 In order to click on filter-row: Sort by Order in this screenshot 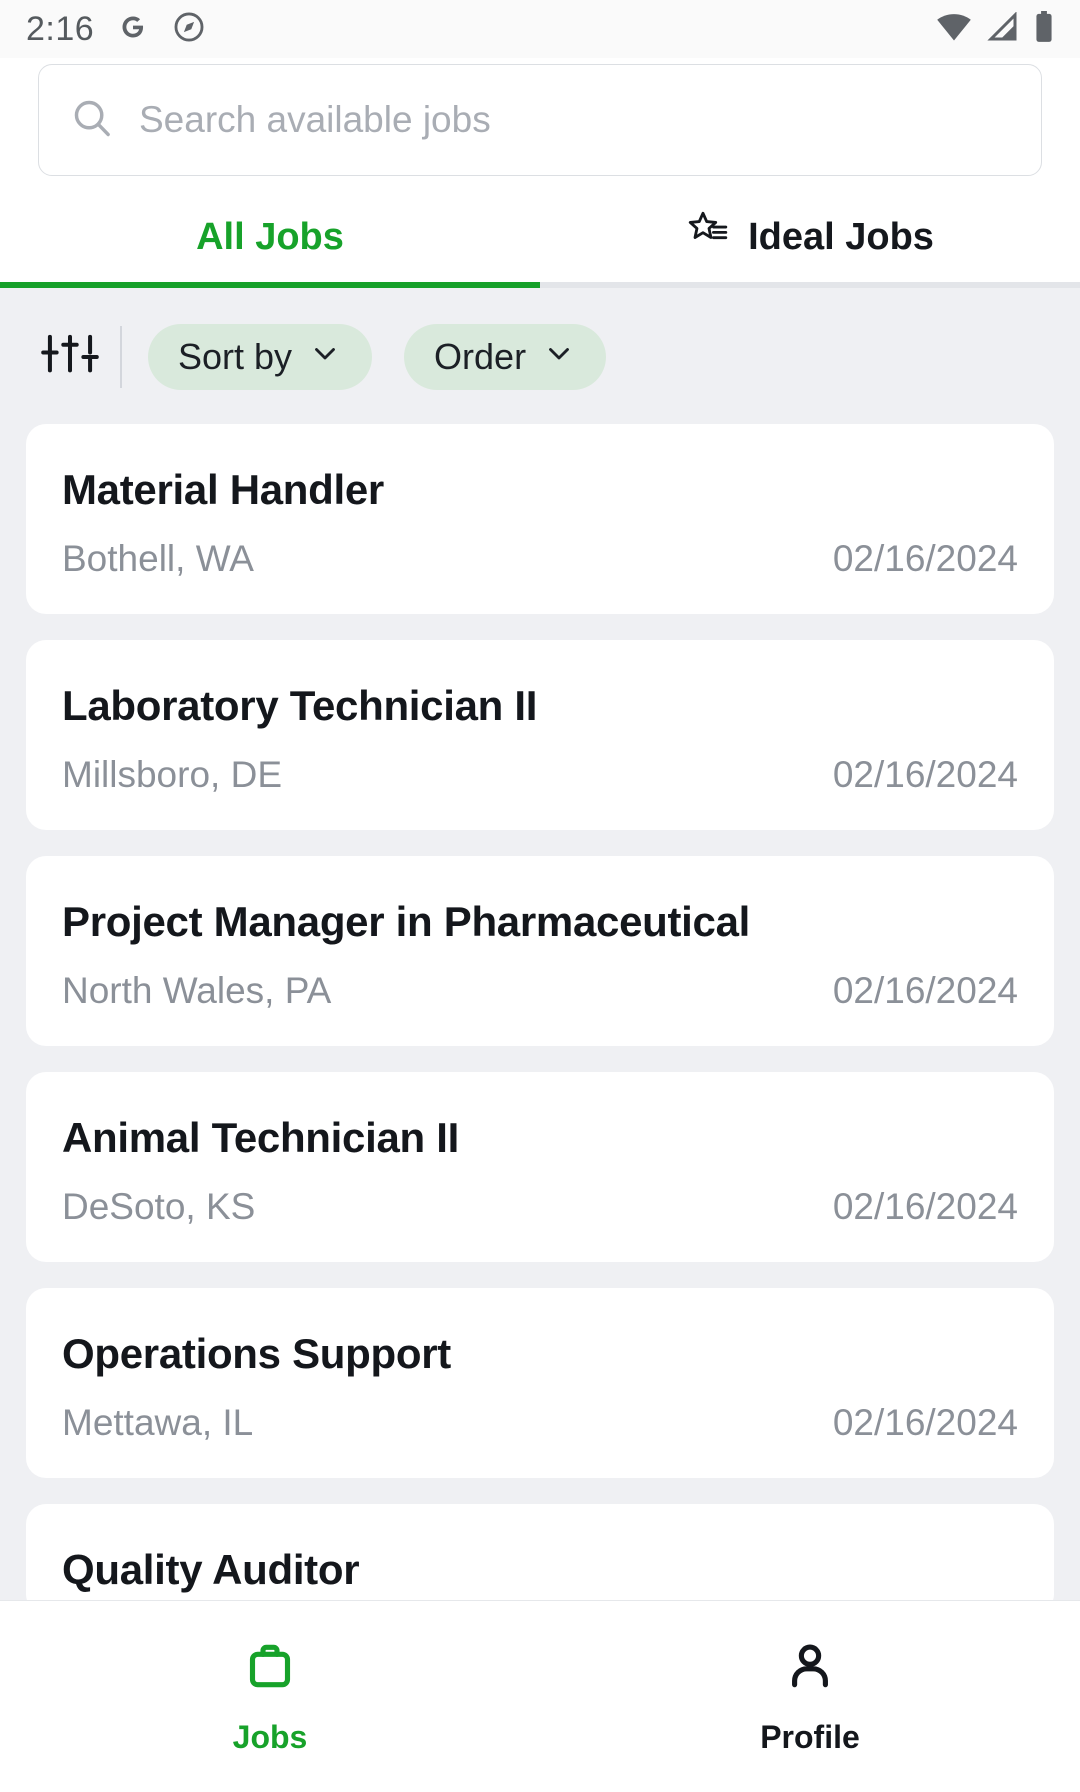, I will do `click(540, 356)`.